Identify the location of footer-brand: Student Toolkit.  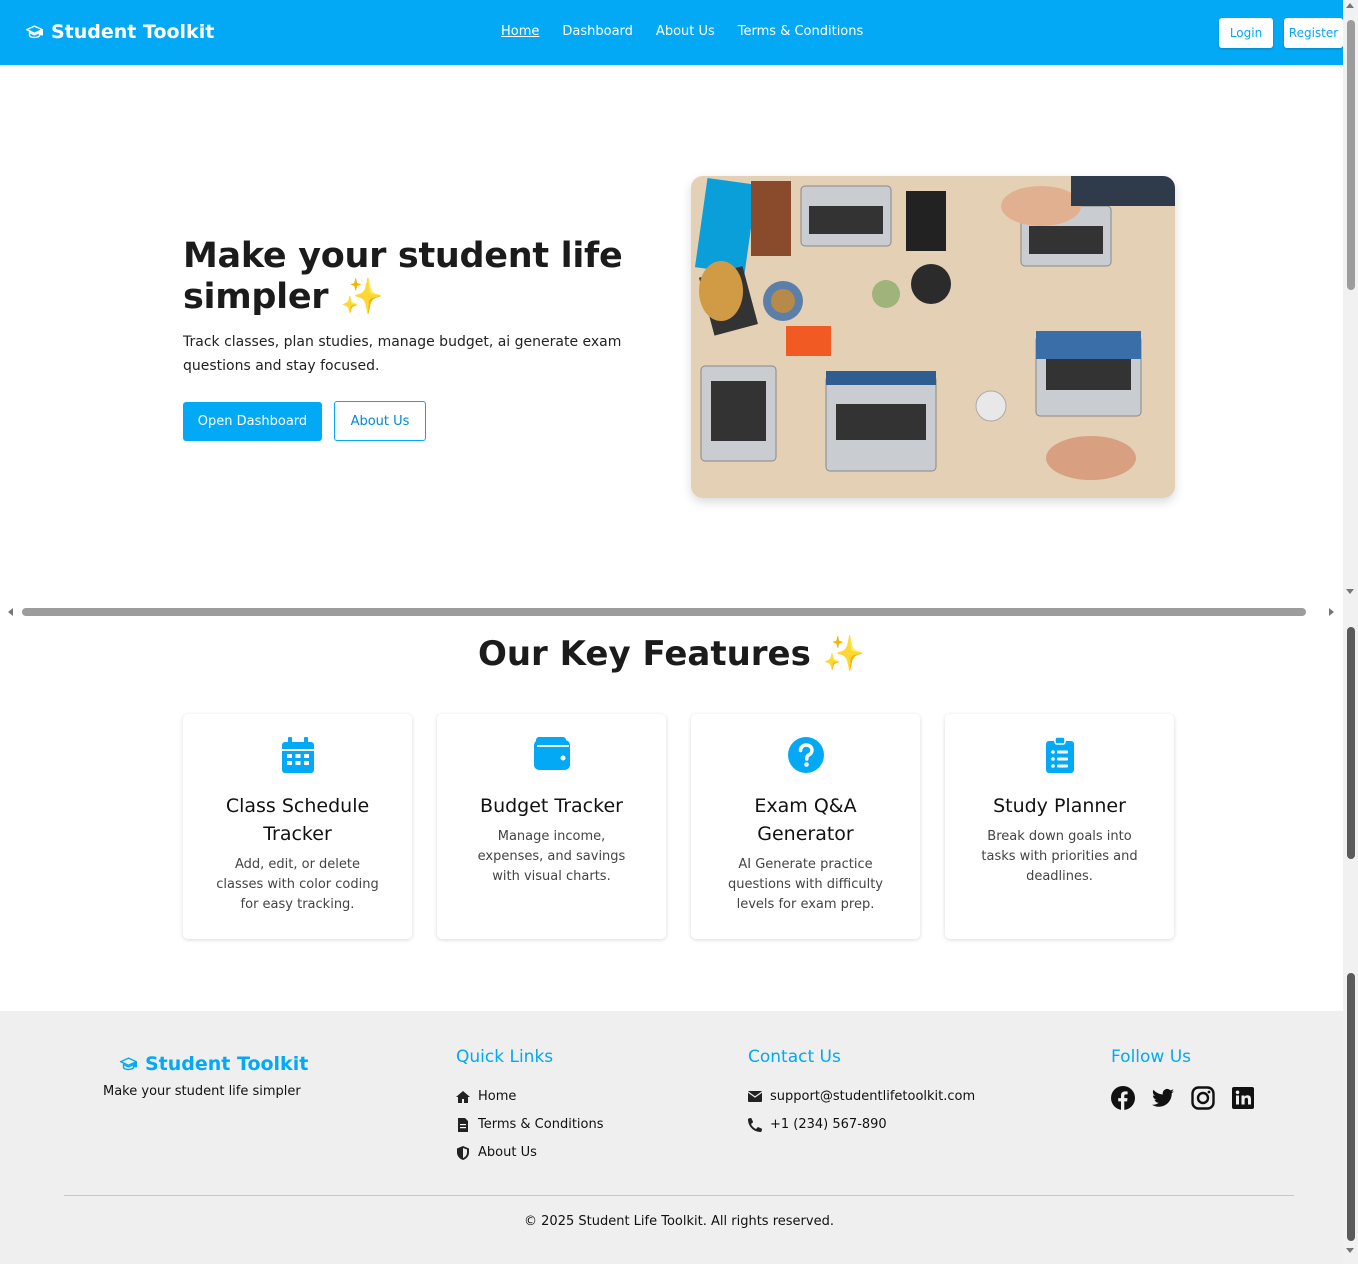
(214, 1064).